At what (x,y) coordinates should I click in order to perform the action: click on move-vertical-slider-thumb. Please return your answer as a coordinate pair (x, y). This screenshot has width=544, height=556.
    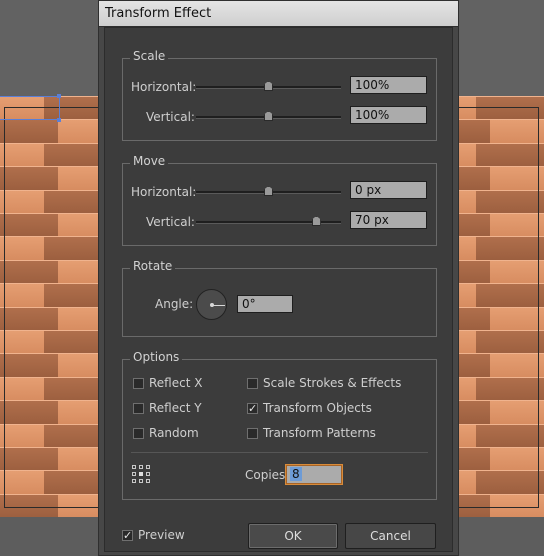
    Looking at the image, I should click on (316, 221).